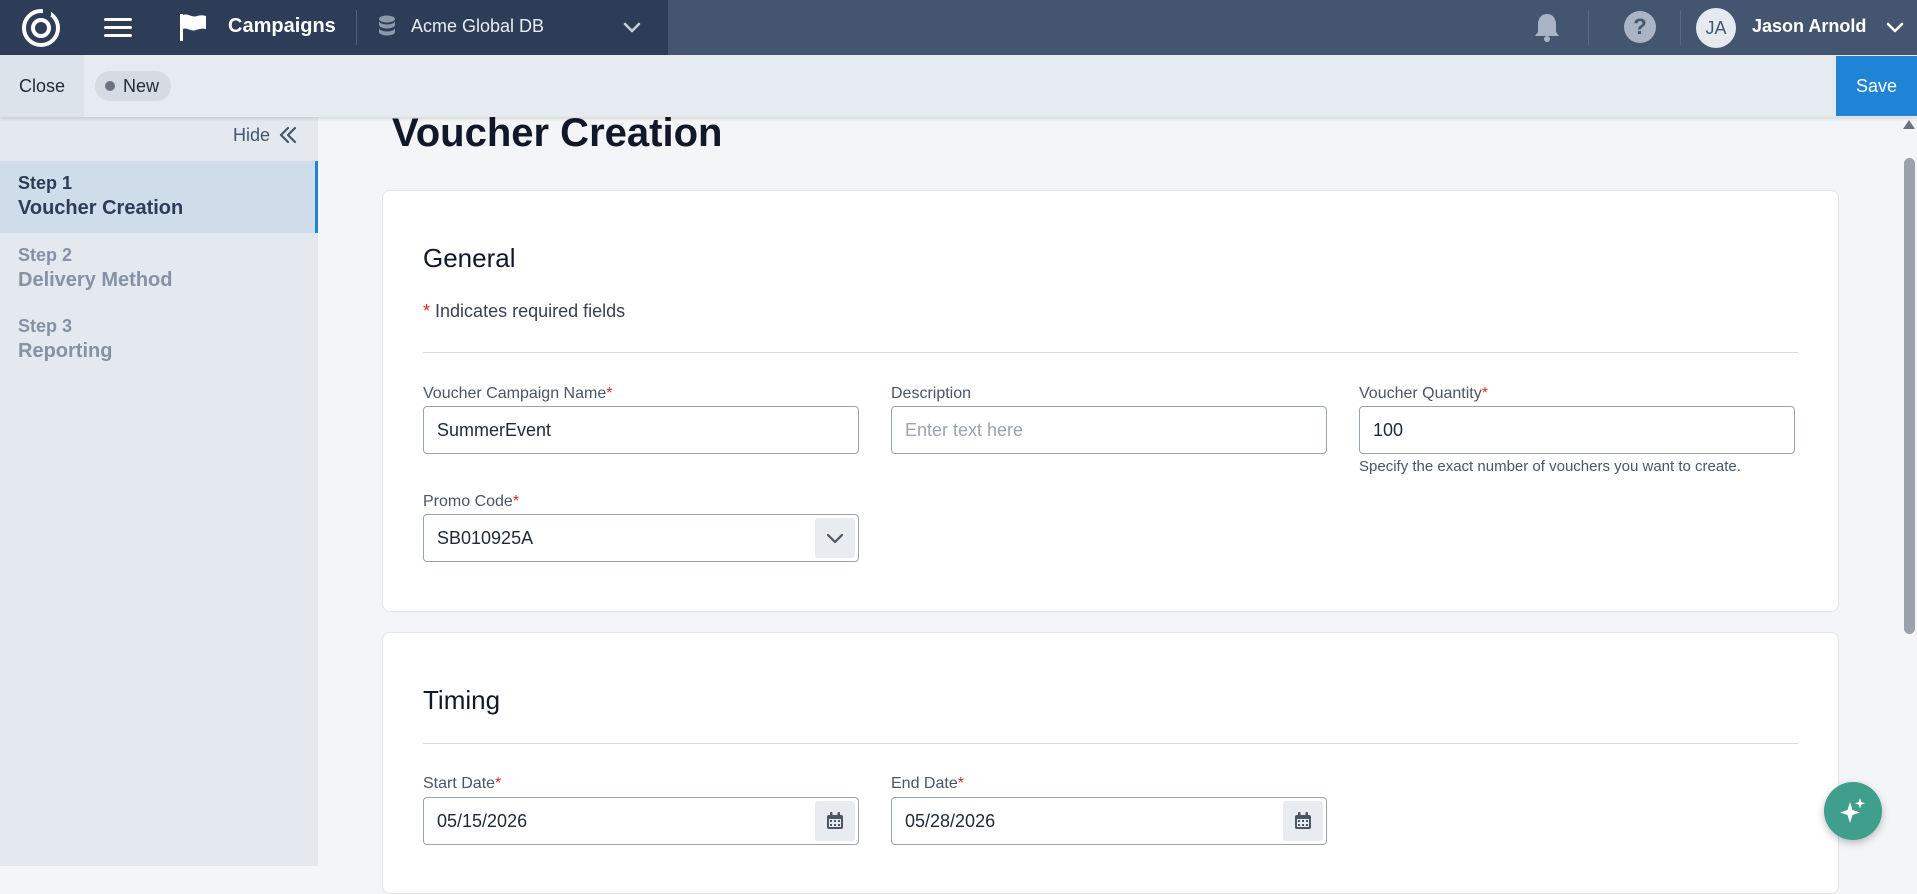  I want to click on end-date-label: End Date*, so click(927, 784).